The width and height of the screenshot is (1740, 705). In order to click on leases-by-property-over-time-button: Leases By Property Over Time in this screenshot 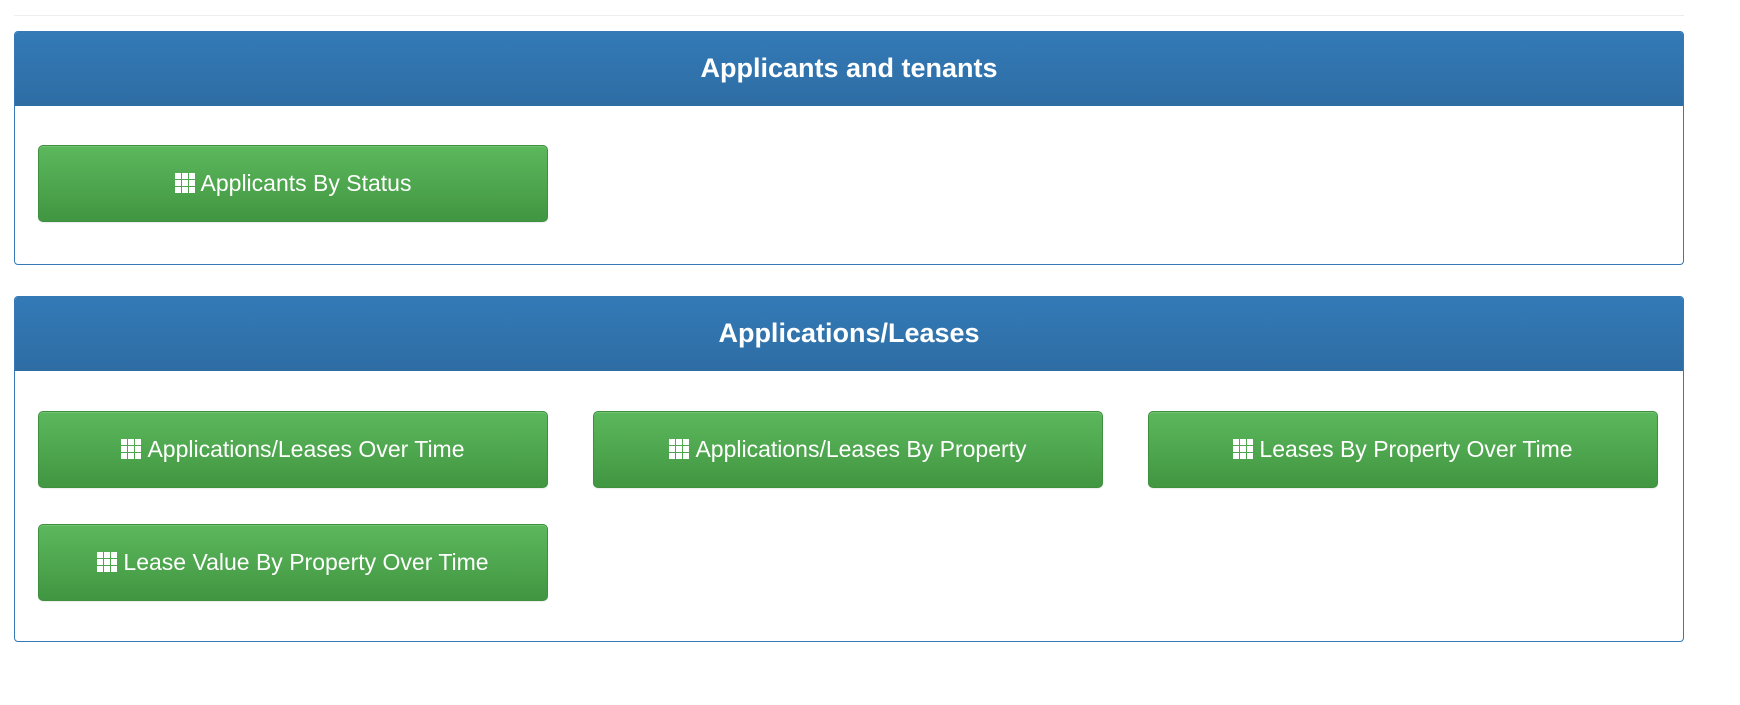, I will do `click(1403, 449)`.